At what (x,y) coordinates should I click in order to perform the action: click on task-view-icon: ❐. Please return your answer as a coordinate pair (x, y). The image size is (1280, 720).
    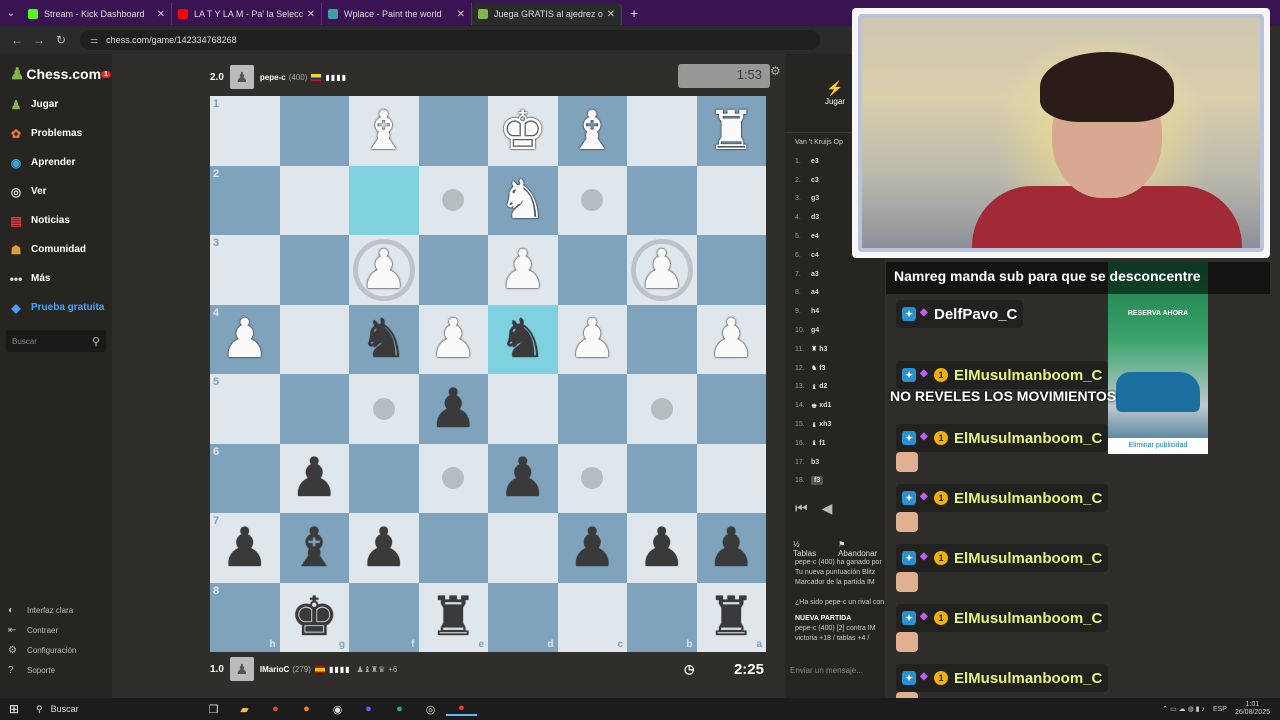
    Looking at the image, I should click on (213, 709).